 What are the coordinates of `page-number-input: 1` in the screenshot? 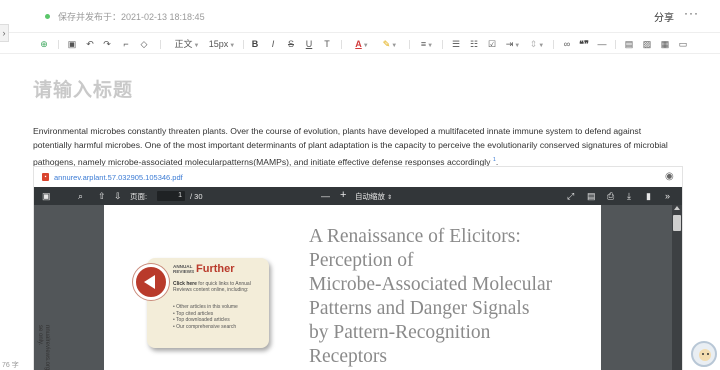 It's located at (171, 196).